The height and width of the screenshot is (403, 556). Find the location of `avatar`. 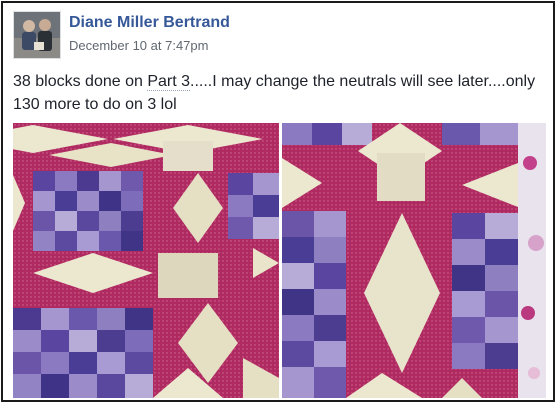

avatar is located at coordinates (37, 35).